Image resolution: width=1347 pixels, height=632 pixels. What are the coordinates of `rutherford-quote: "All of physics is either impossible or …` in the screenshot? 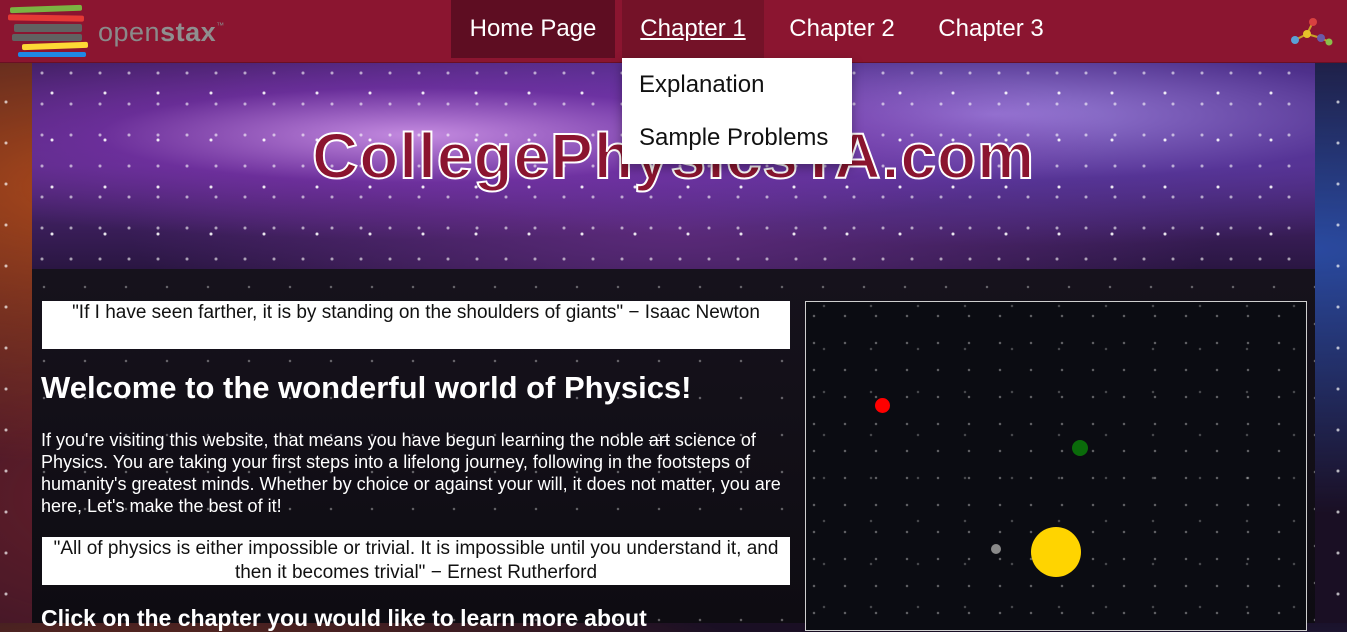 It's located at (416, 561).